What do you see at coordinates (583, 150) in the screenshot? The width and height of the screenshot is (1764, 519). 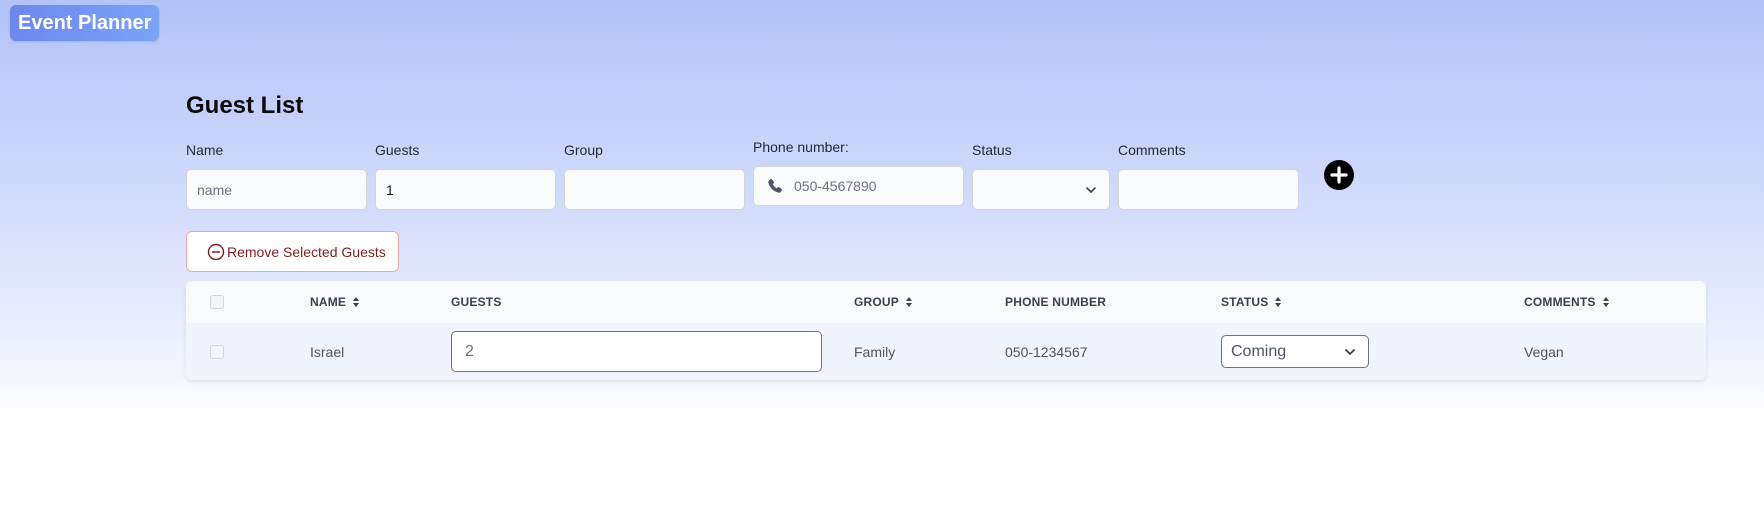 I see `group-label: Group` at bounding box center [583, 150].